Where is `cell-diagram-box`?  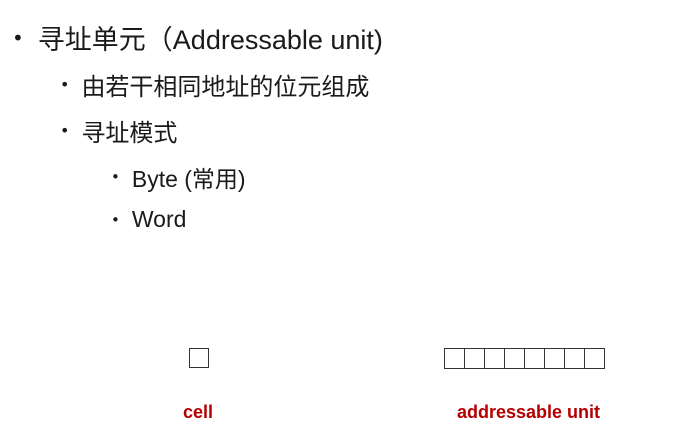 cell-diagram-box is located at coordinates (199, 358).